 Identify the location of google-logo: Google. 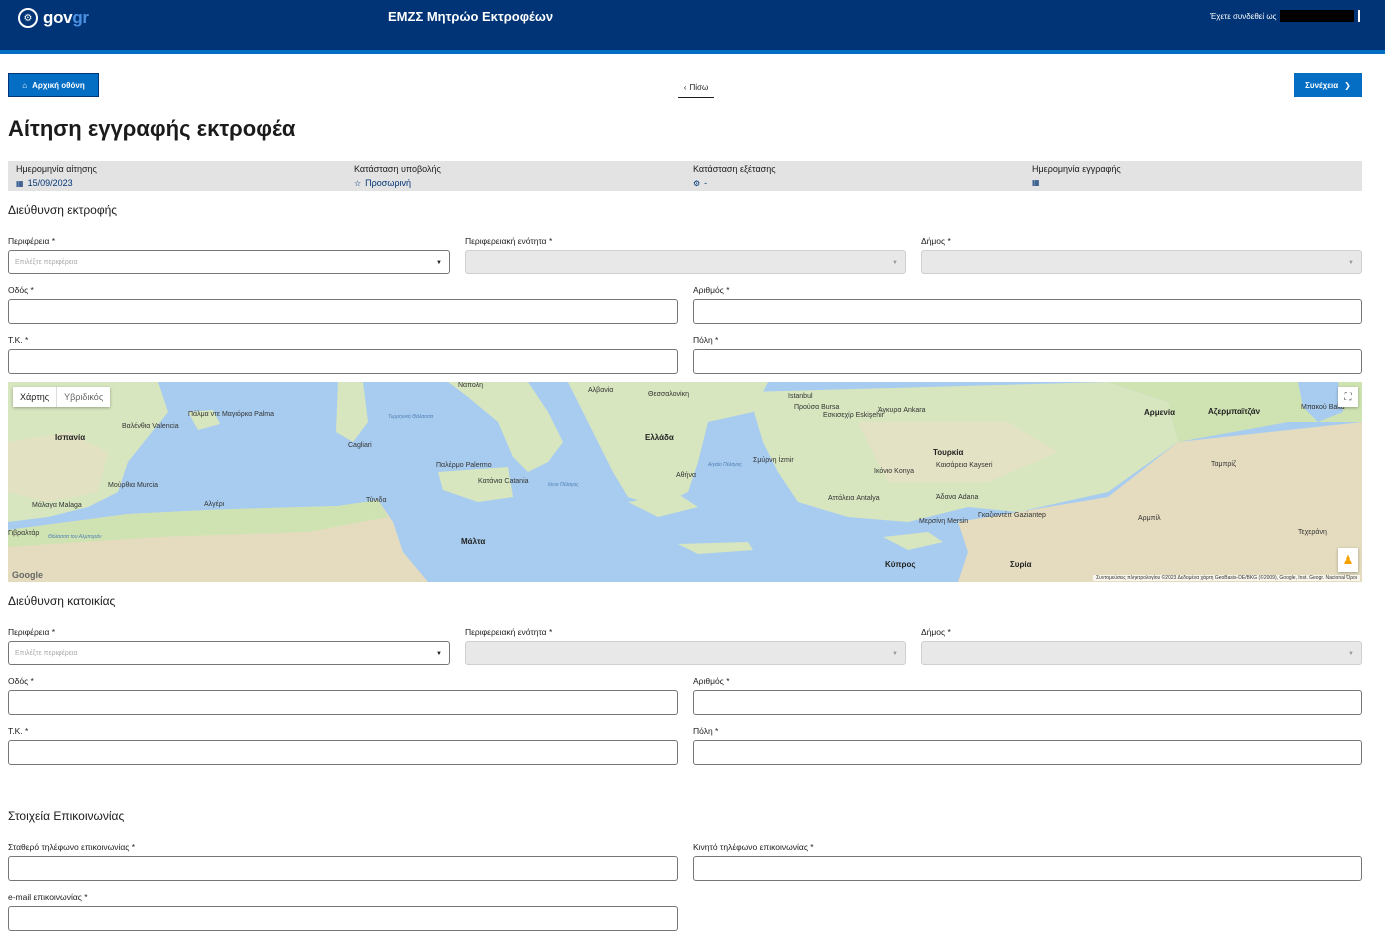
(27, 575).